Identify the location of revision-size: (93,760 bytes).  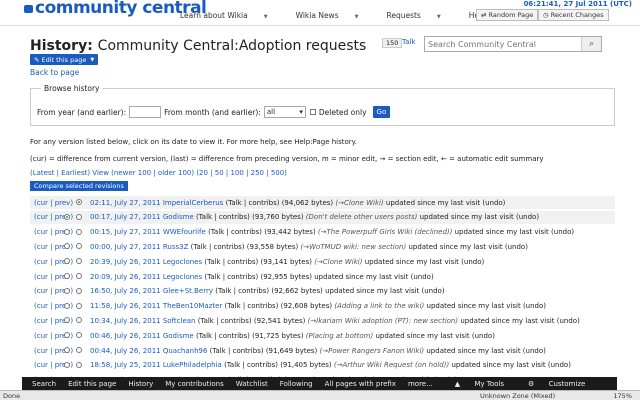
(278, 217).